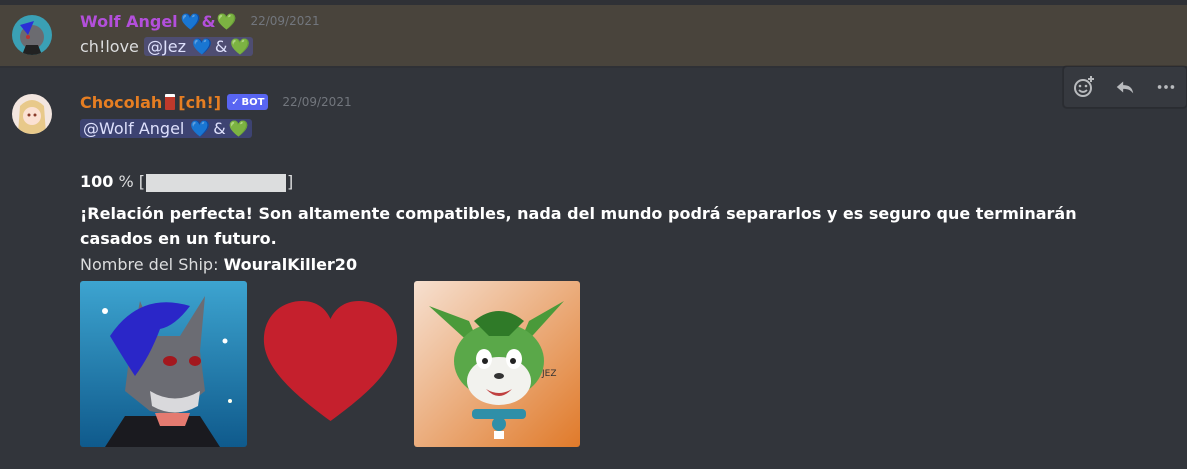 Image resolution: width=1187 pixels, height=469 pixels. Describe the element at coordinates (142, 181) in the screenshot. I see `bracket-open: [` at that location.